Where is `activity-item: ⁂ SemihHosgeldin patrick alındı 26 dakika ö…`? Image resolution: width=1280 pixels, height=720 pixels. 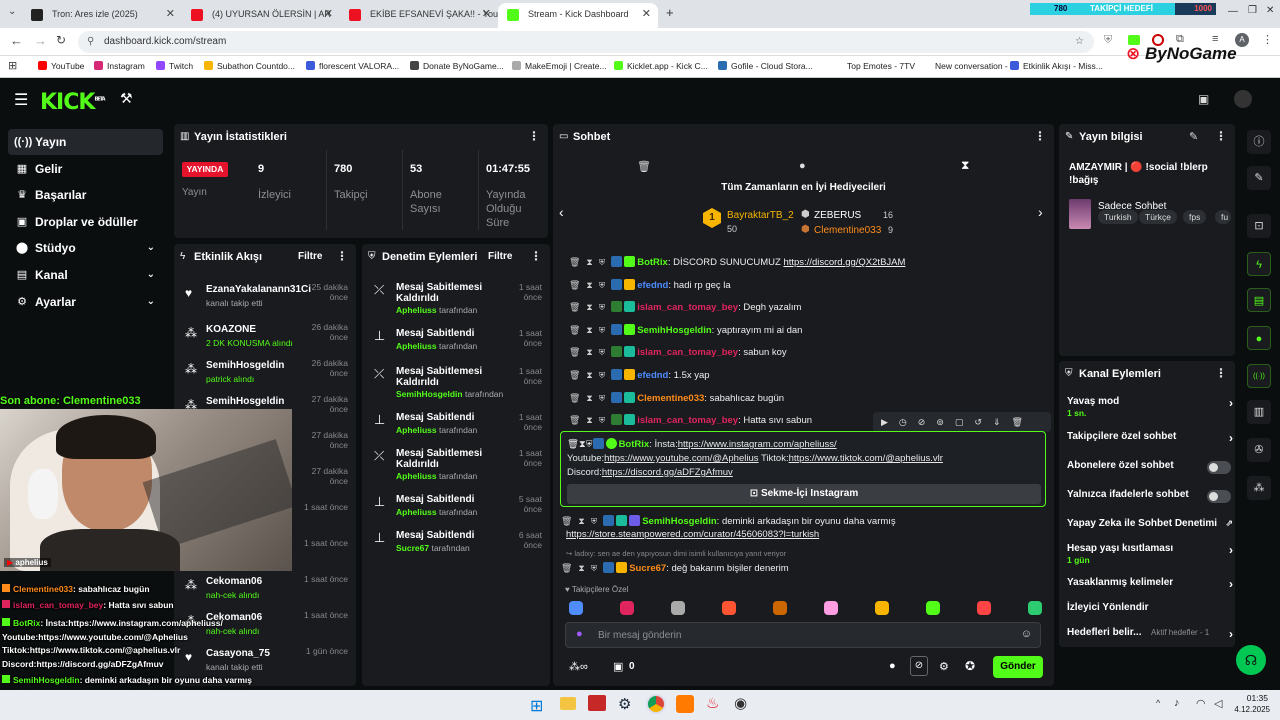 activity-item: ⁂ SemihHosgeldin patrick alındı 26 dakika ö… is located at coordinates (265, 370).